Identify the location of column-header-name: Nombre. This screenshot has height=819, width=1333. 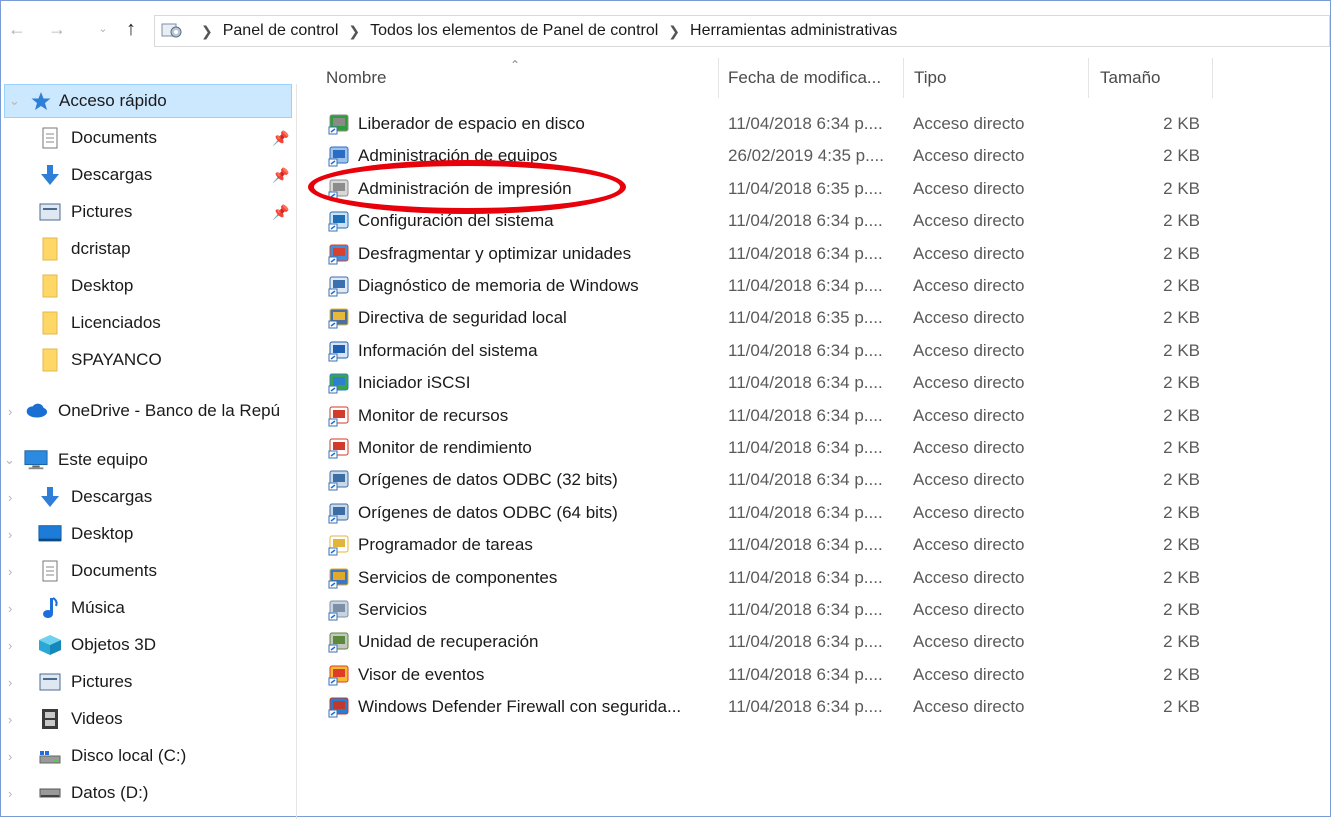
(356, 78).